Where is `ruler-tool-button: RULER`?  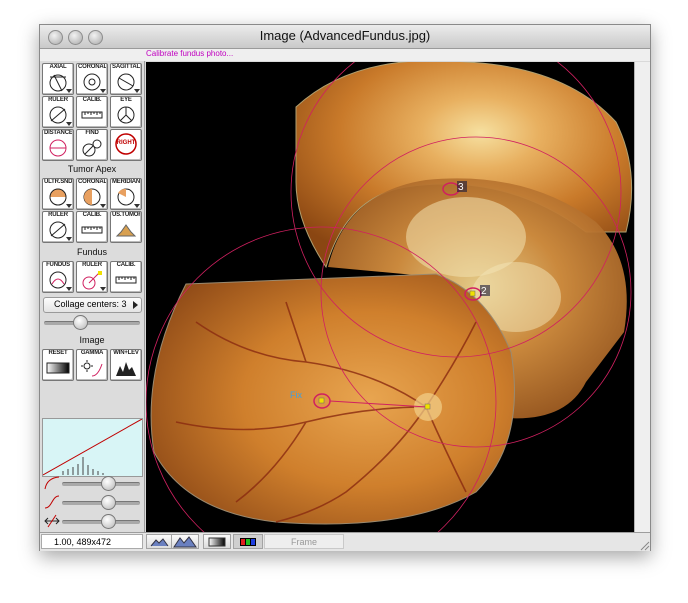 ruler-tool-button: RULER is located at coordinates (58, 112).